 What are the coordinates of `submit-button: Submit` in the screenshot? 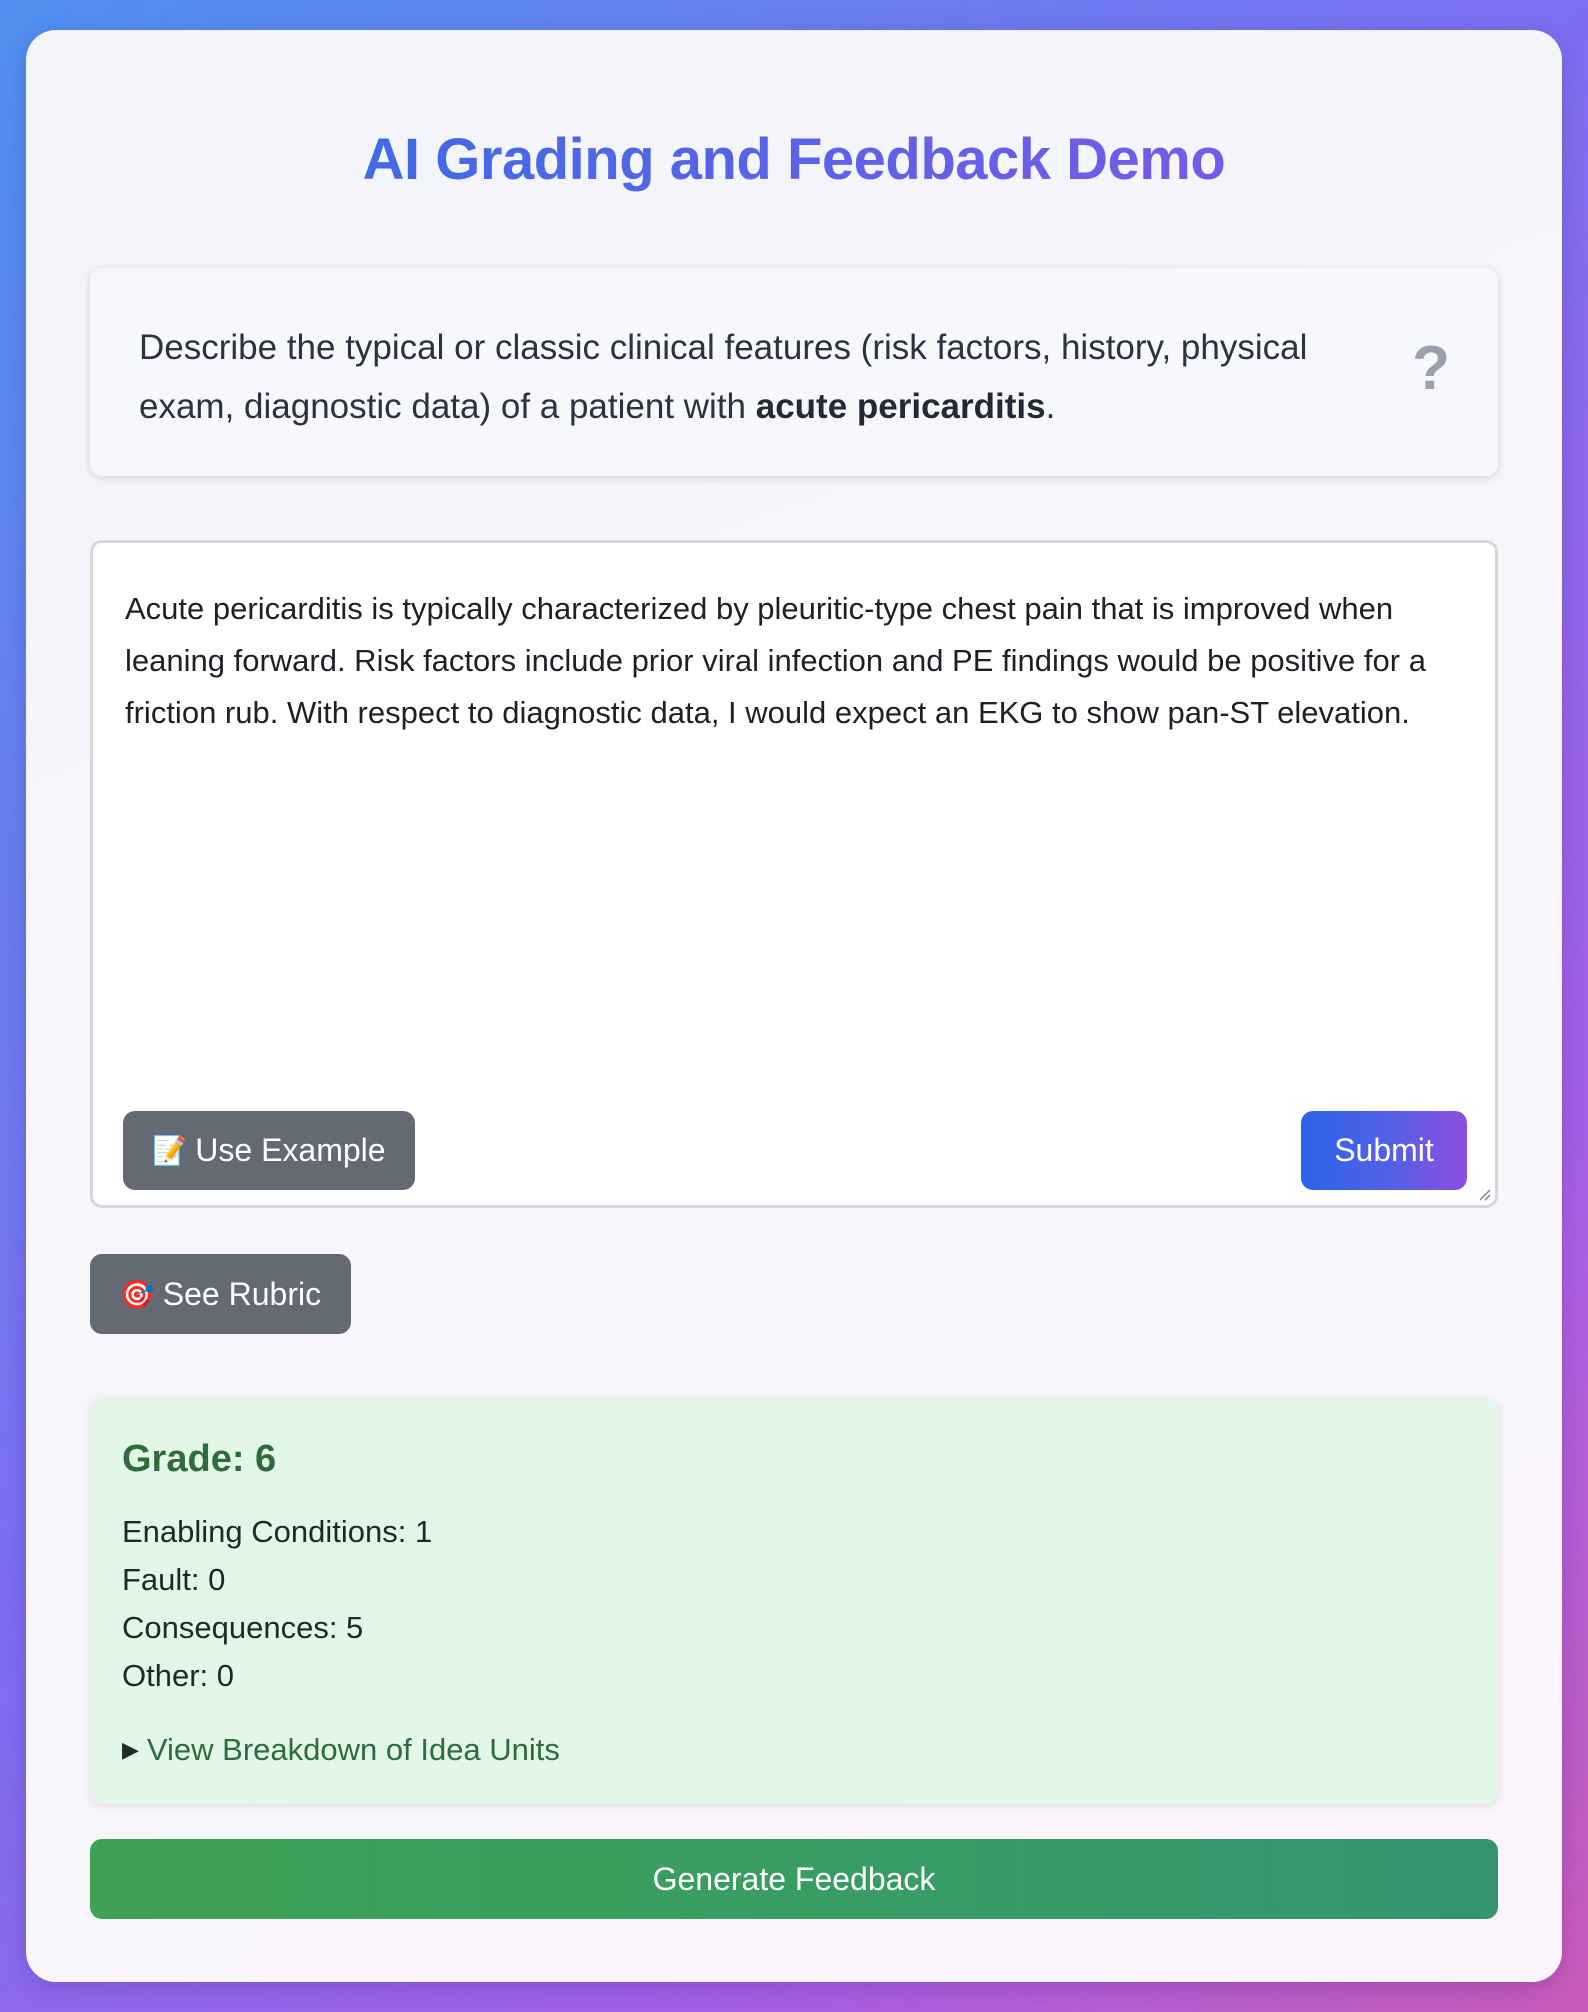 It's located at (1384, 1150).